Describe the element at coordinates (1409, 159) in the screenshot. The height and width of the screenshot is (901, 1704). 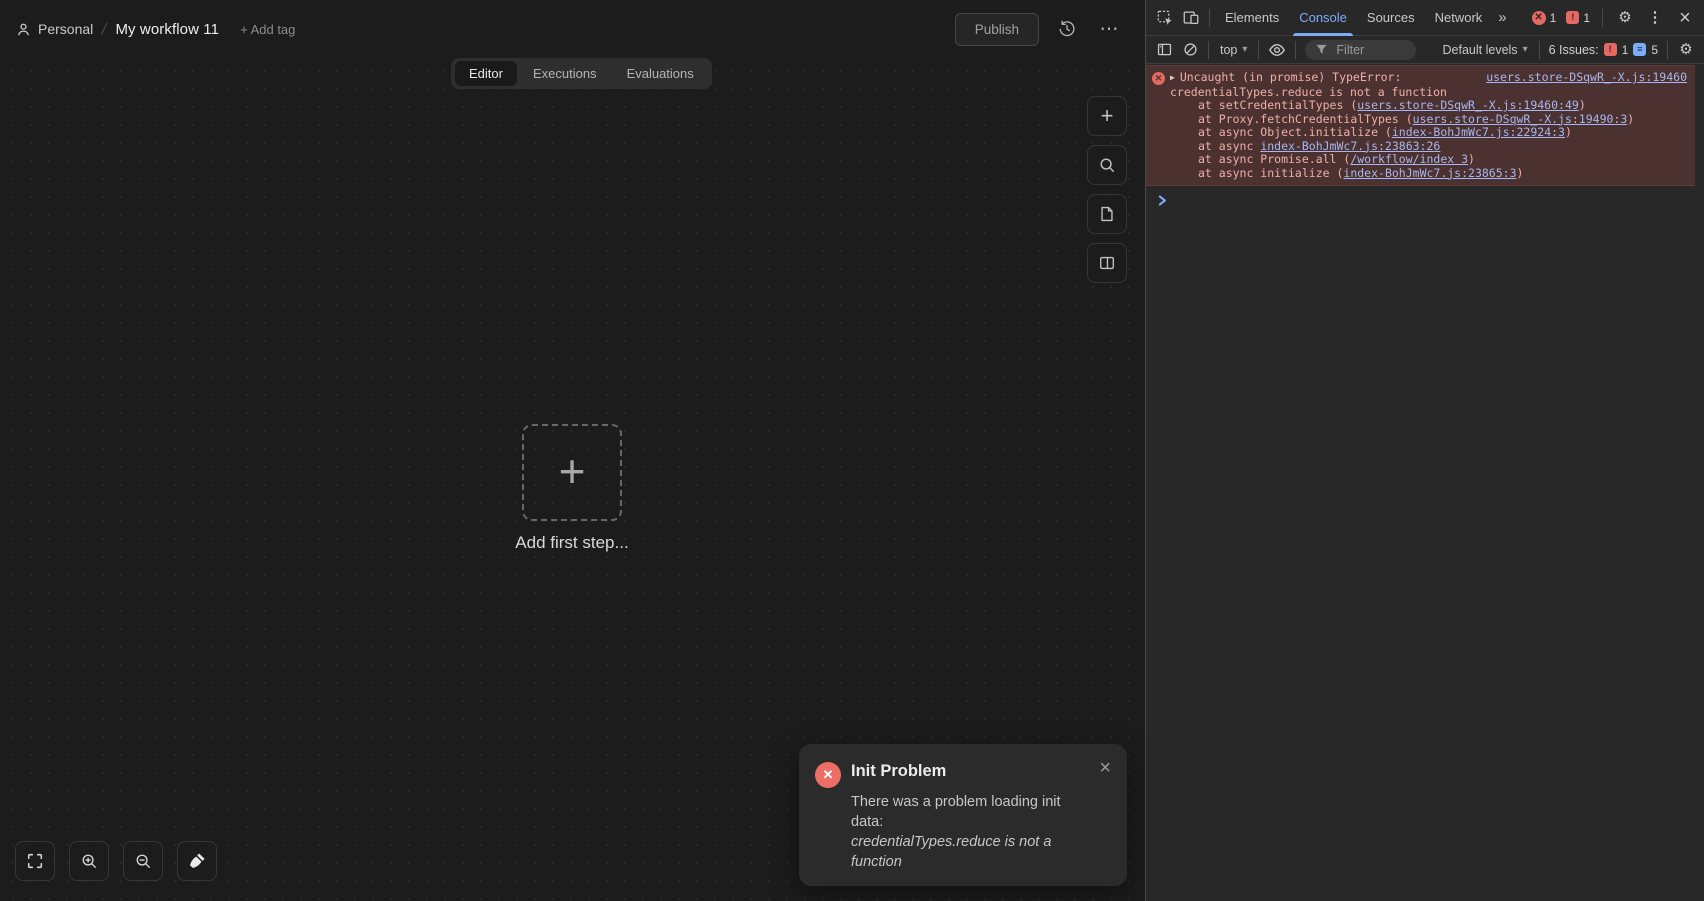
I see `stack-frame-link: /workflow/index 3` at that location.